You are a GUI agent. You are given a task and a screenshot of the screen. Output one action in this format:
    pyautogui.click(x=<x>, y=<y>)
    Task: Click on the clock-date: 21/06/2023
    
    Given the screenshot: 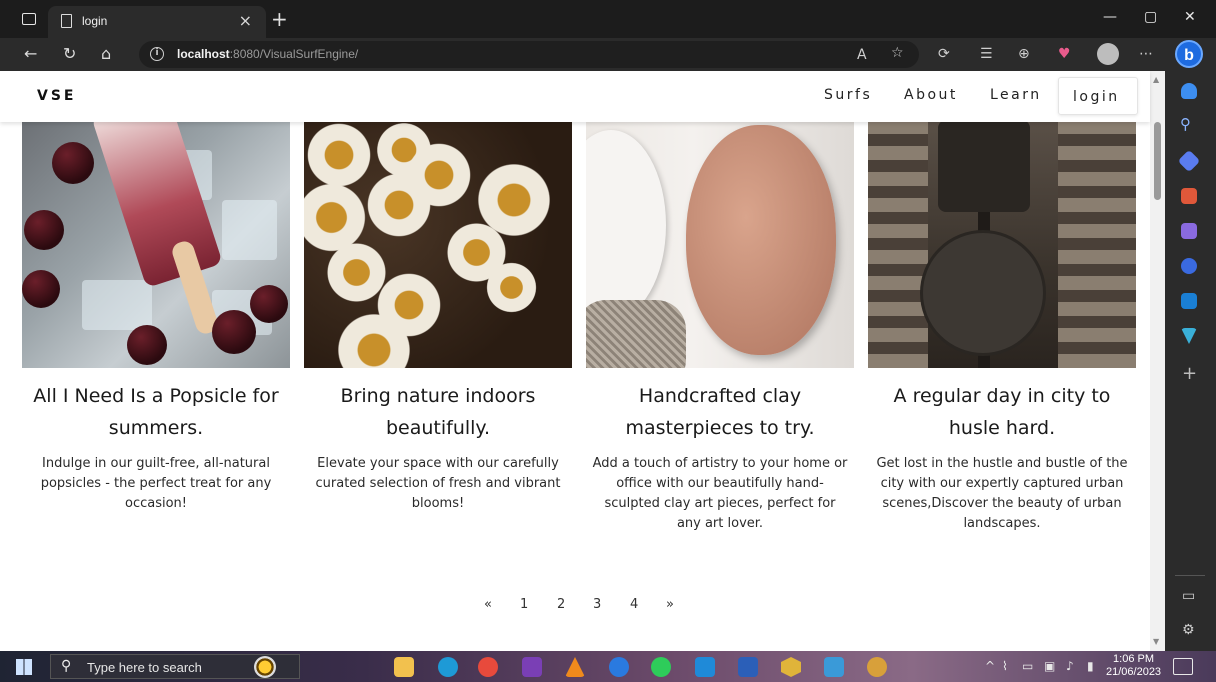 What is the action you would take?
    pyautogui.click(x=1134, y=672)
    